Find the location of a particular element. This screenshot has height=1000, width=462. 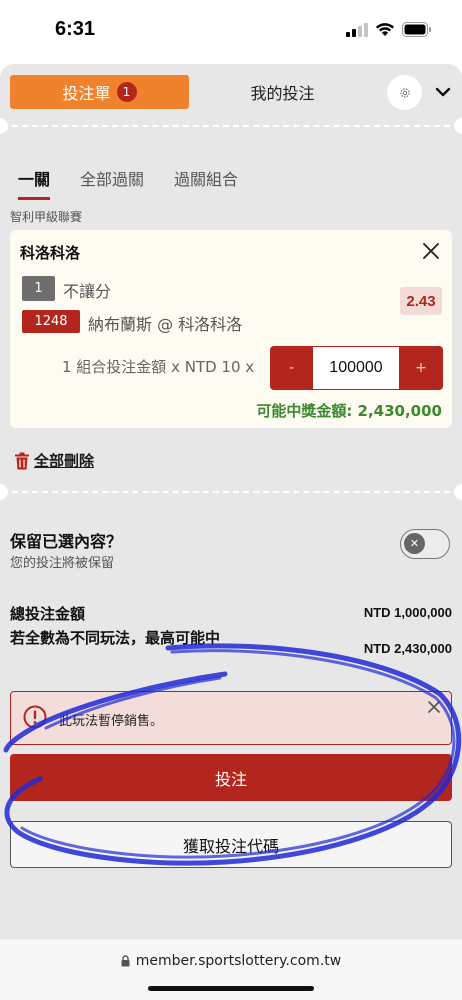

remove-selection-icon is located at coordinates (431, 251).